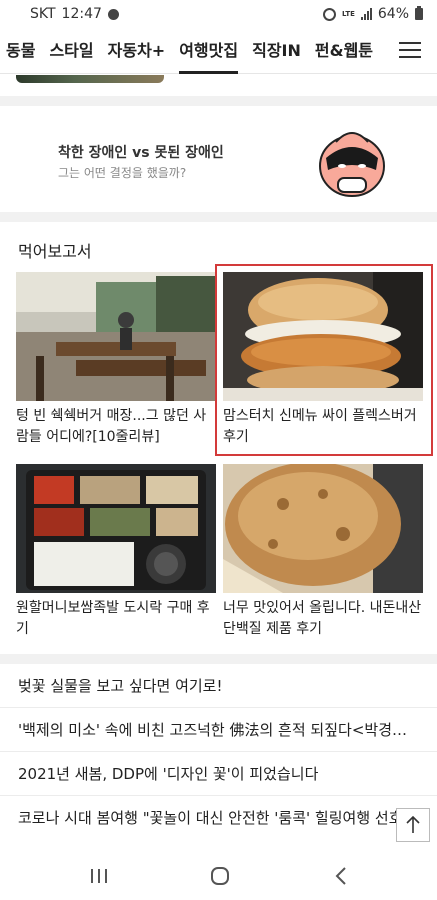  Describe the element at coordinates (322, 618) in the screenshot. I see `food-card-caption: 너무 맛있어서 올립니다. 내돈내산 단백질 제품 후기` at that location.